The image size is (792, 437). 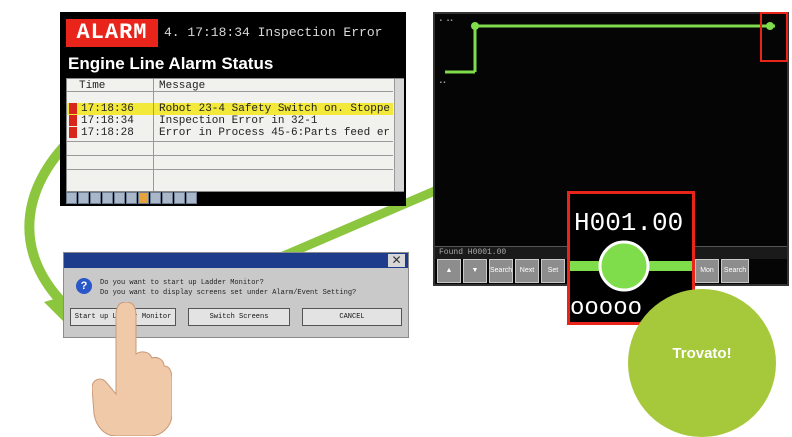 What do you see at coordinates (107, 133) in the screenshot?
I see `row-time: 17:18:28` at bounding box center [107, 133].